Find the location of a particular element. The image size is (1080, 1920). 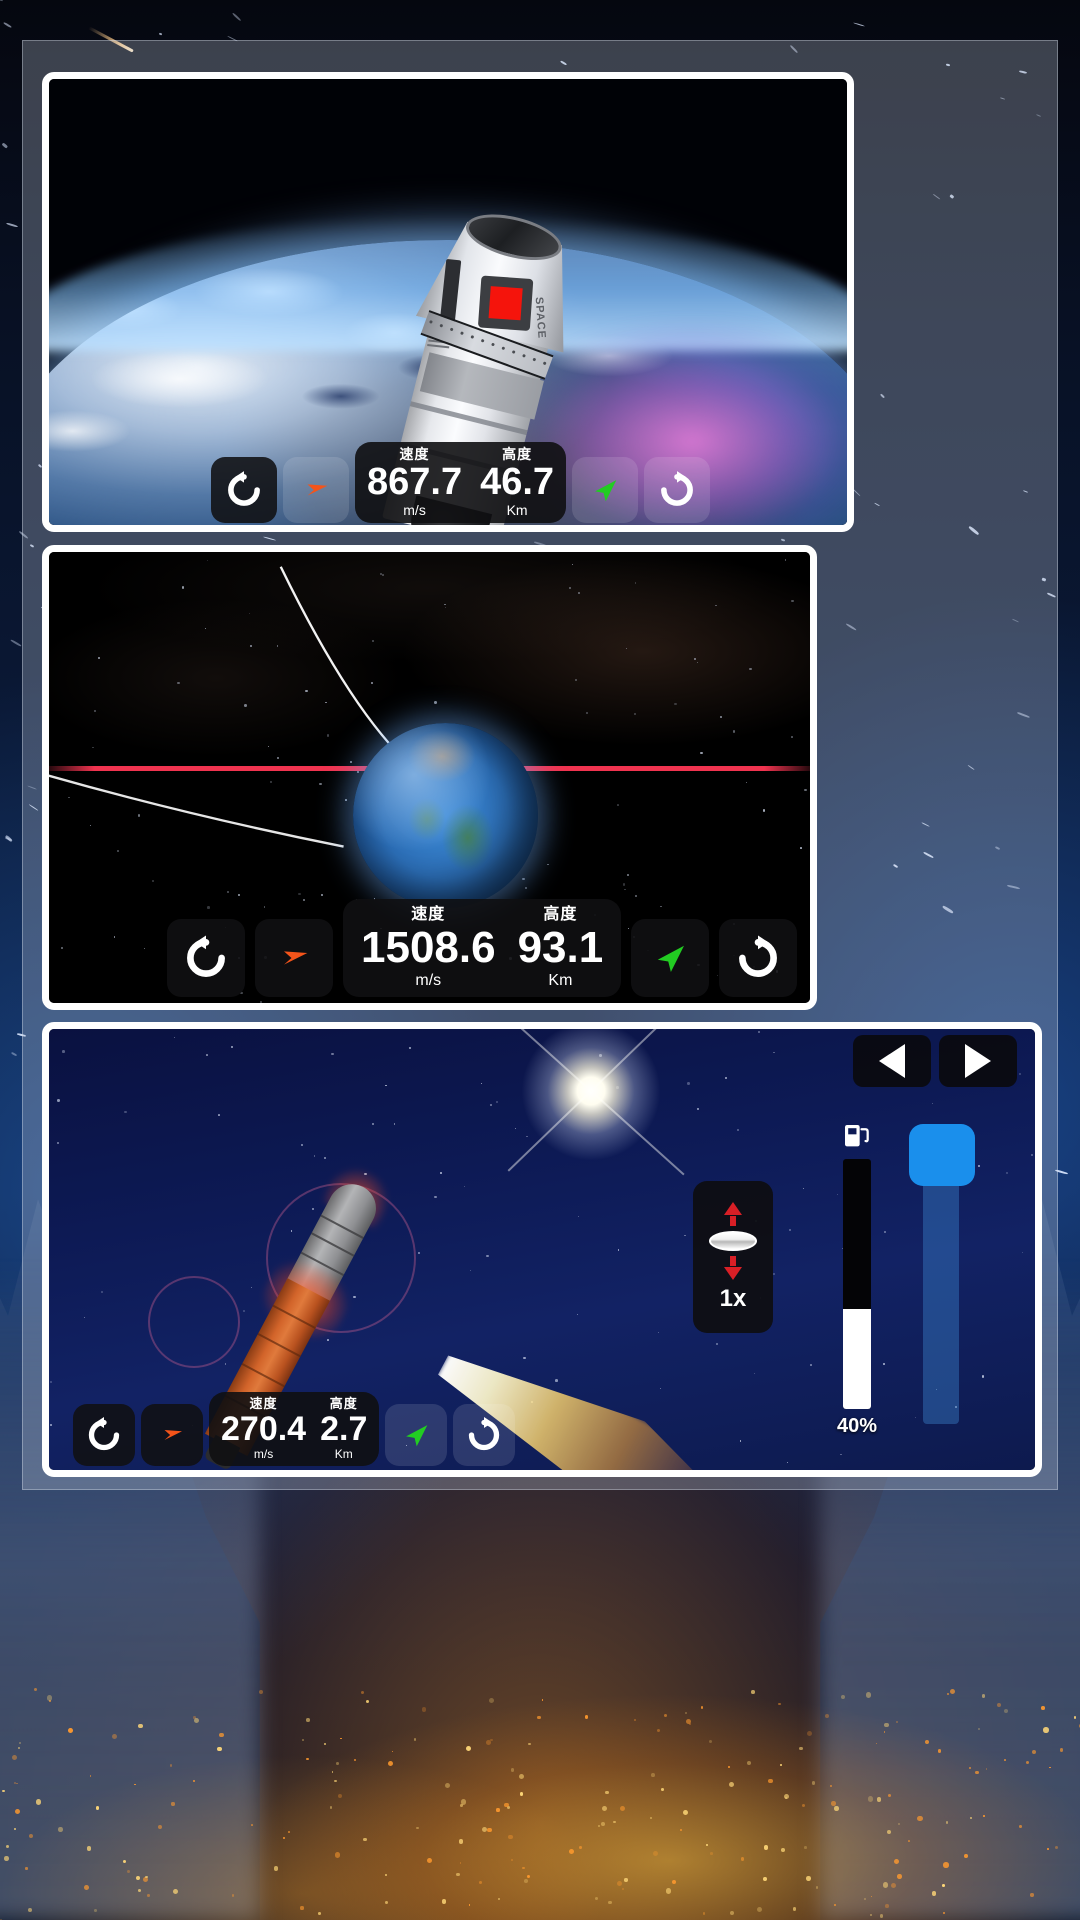

fuel-level-fill is located at coordinates (857, 1359).